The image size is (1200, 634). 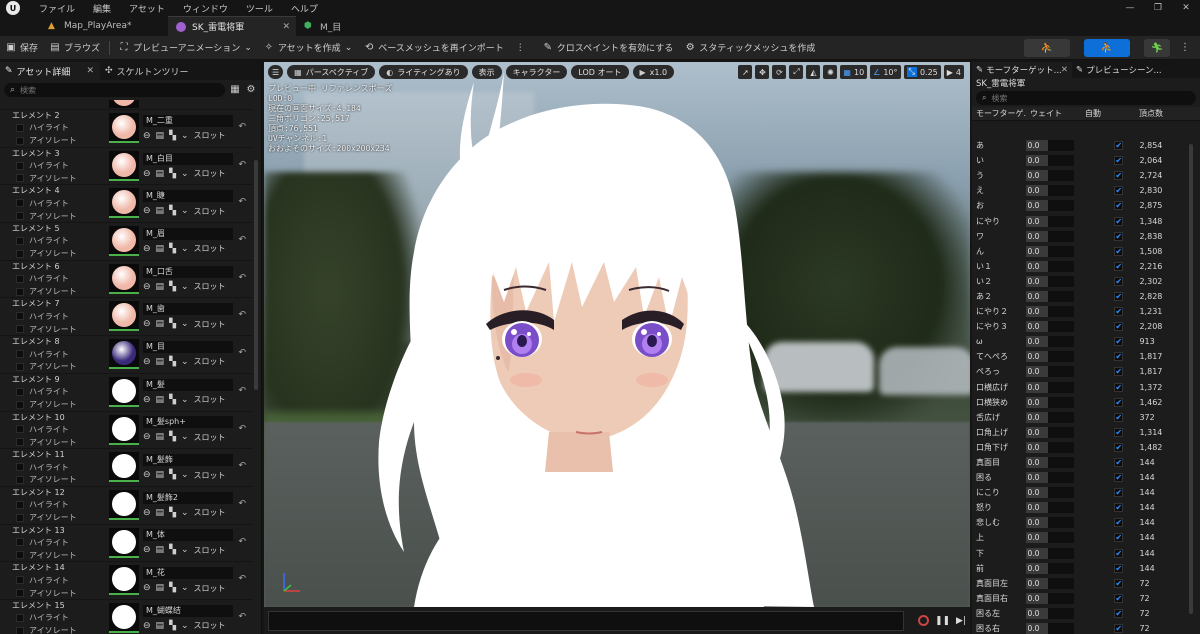 What do you see at coordinates (1080, 236) in the screenshot?
I see `table-row: ワ 0.0 ✔ 2,838` at bounding box center [1080, 236].